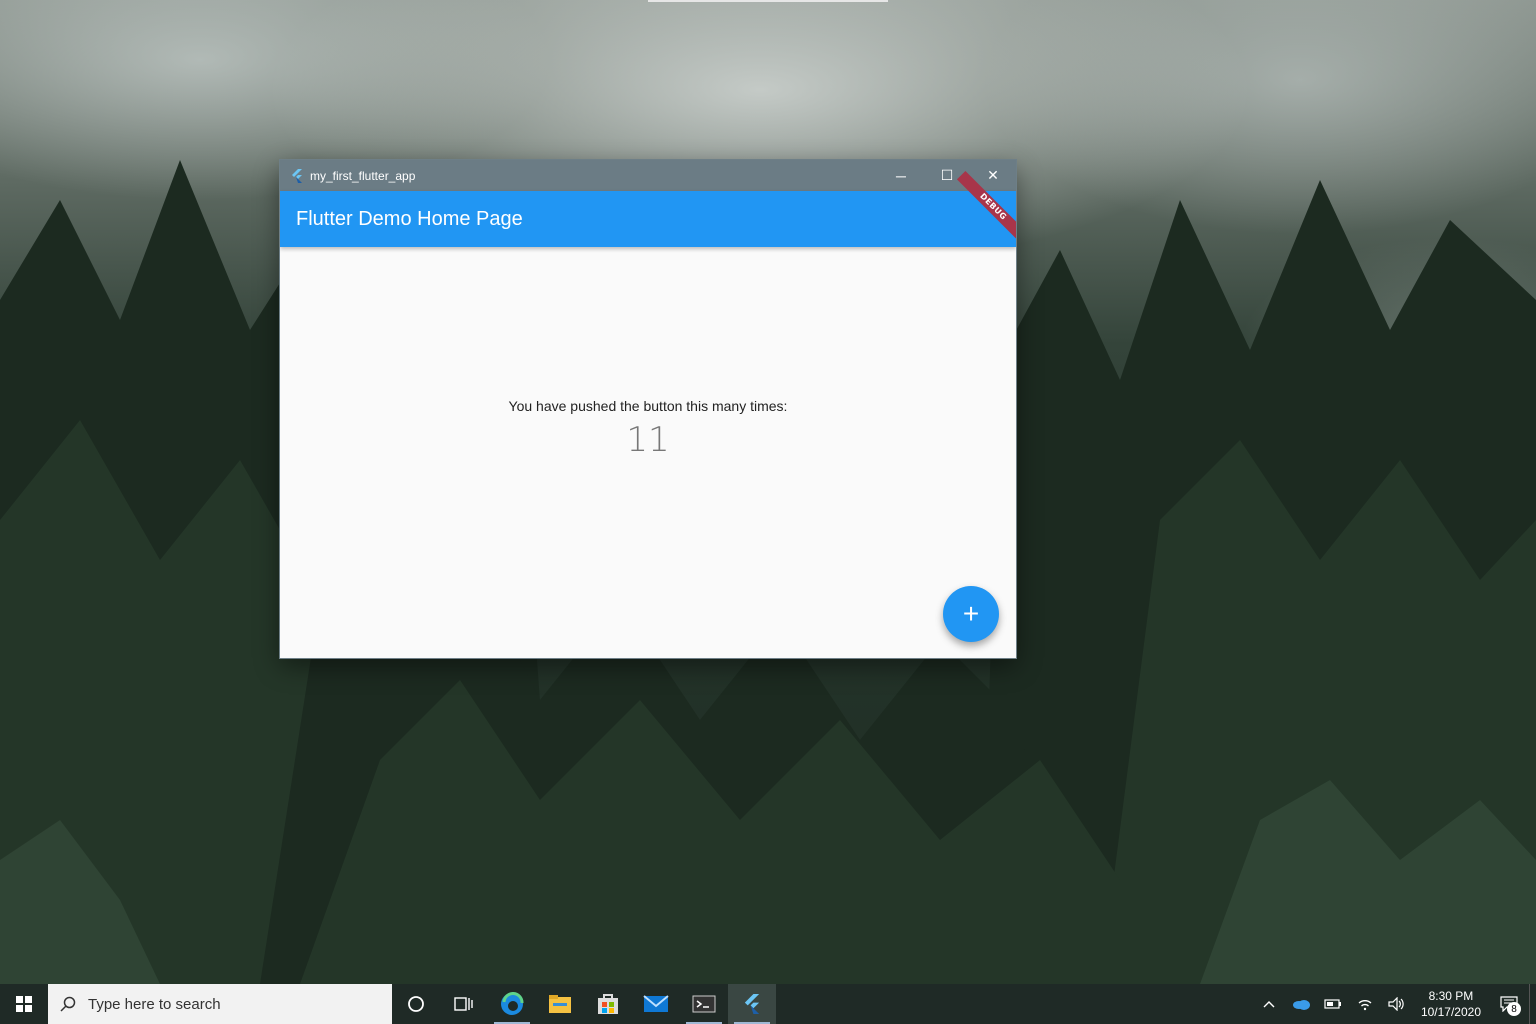  I want to click on edge-icon, so click(512, 1003).